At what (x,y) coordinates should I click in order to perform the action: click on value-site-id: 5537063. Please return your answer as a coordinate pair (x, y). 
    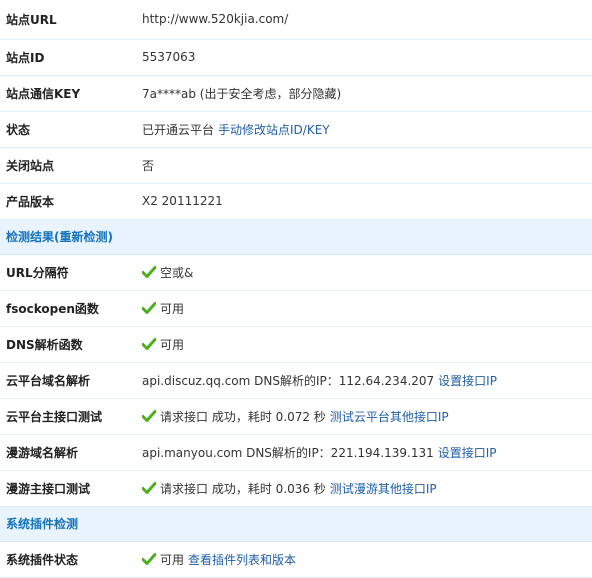
    Looking at the image, I should click on (363, 57).